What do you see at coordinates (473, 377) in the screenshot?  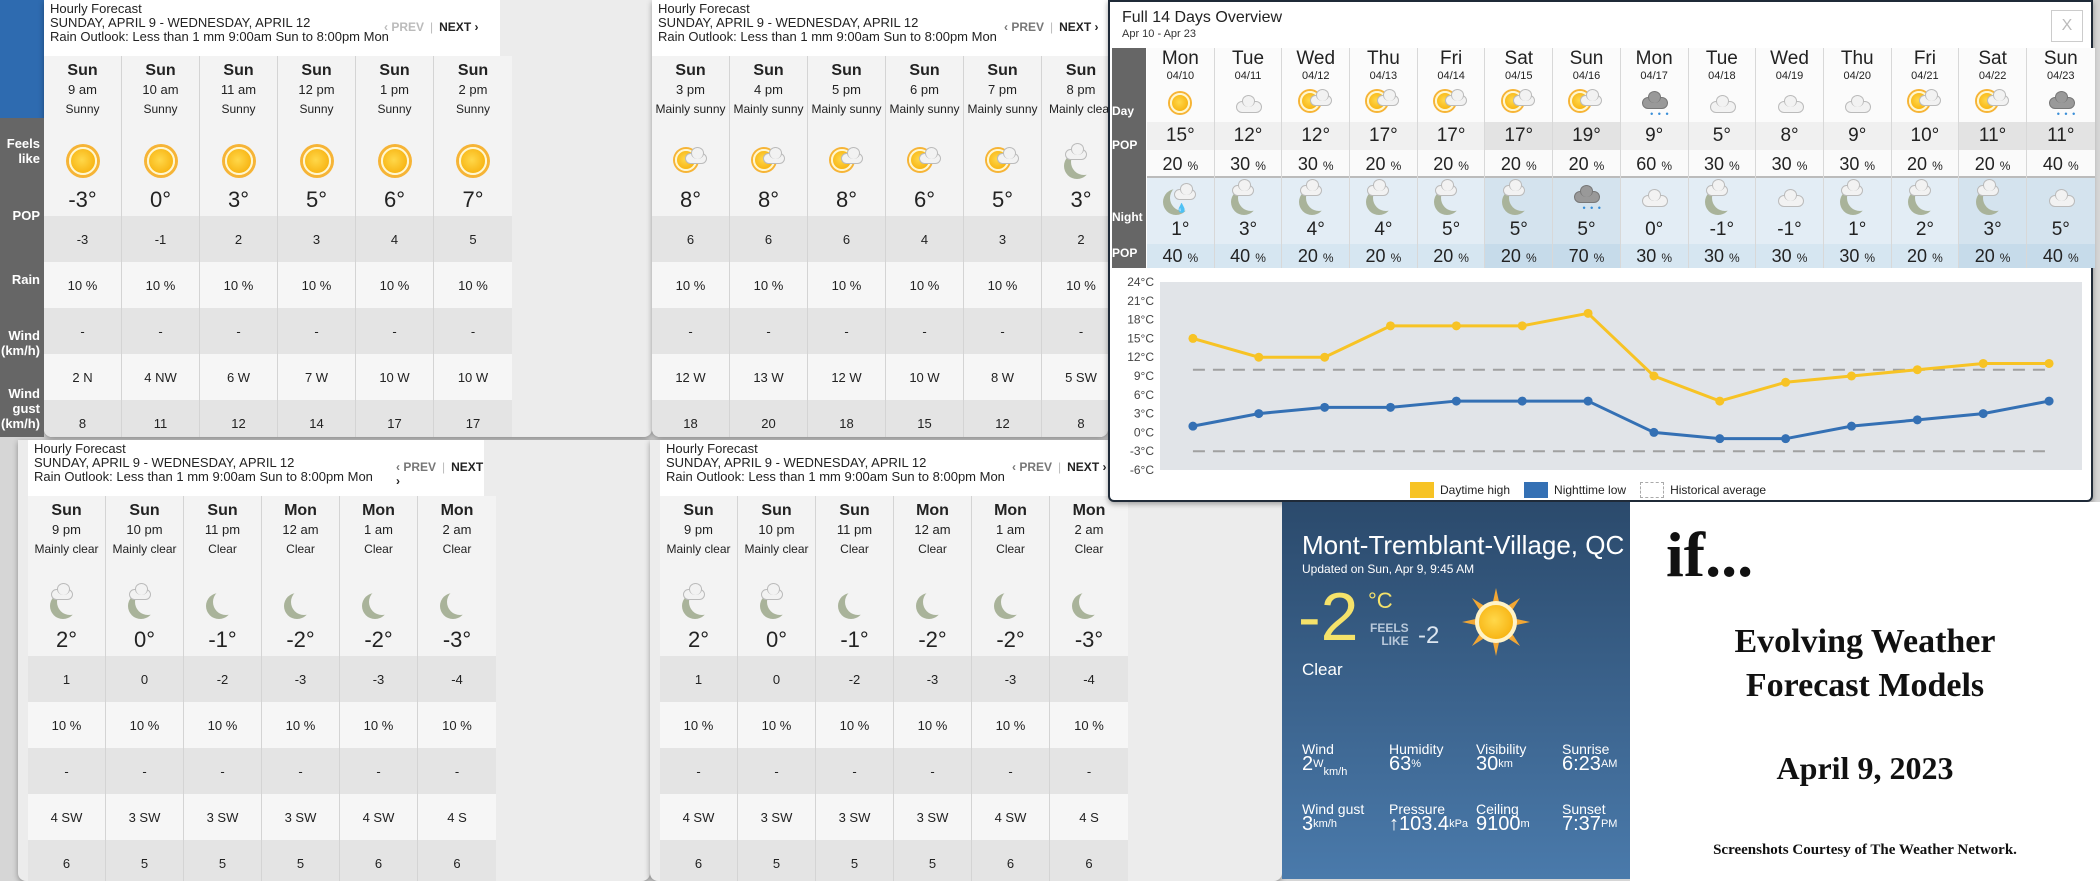 I see `hour-wind: 10 W` at bounding box center [473, 377].